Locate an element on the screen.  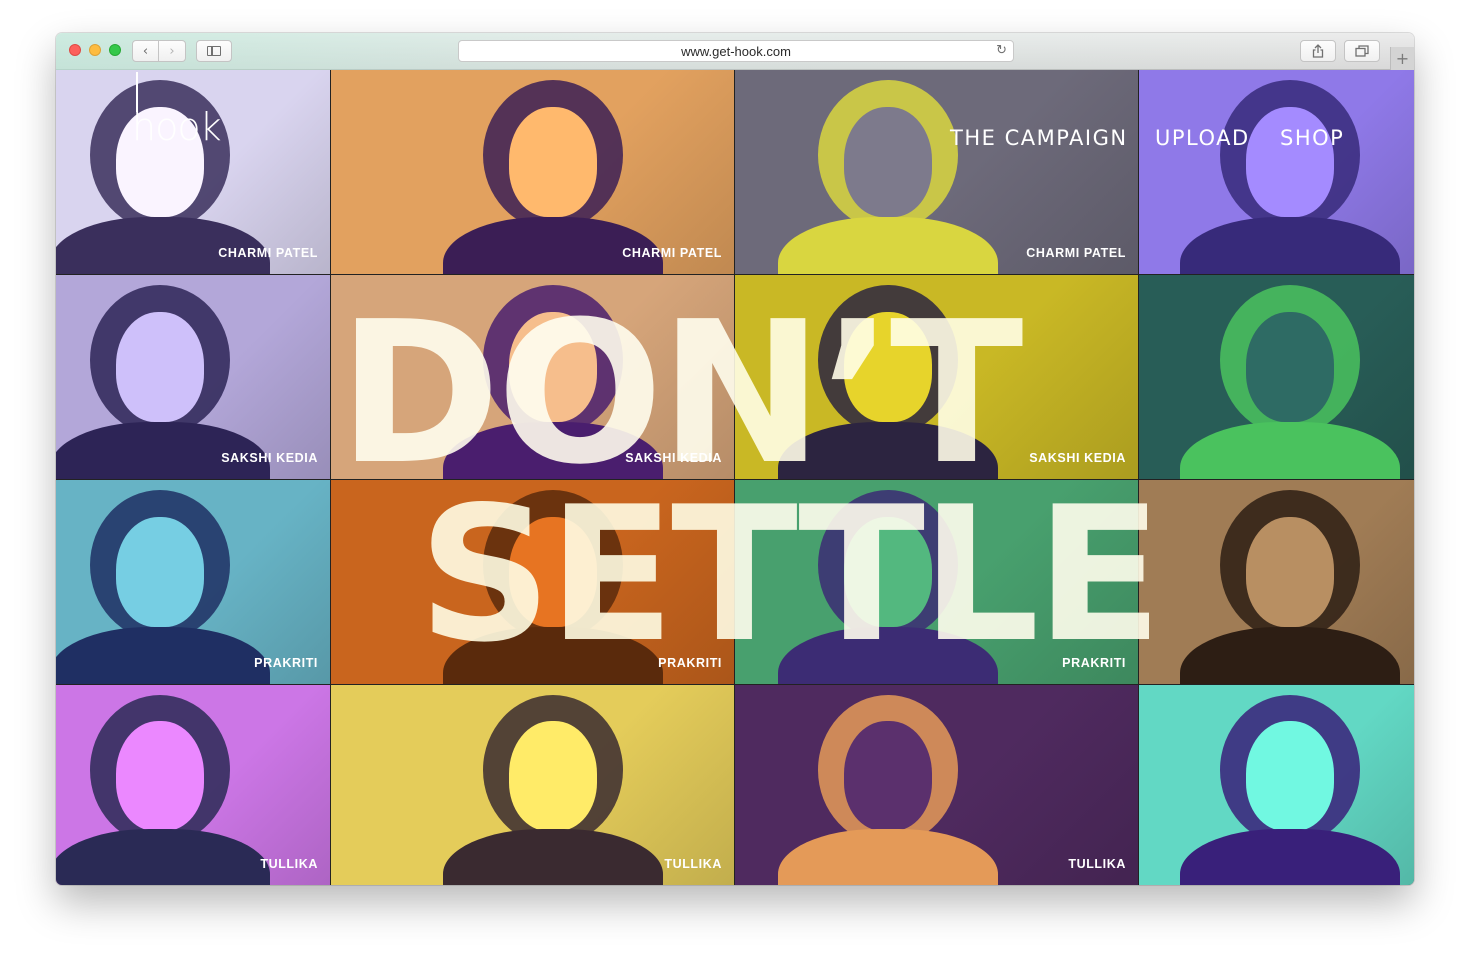
sidebar-toggle-button is located at coordinates (214, 51).